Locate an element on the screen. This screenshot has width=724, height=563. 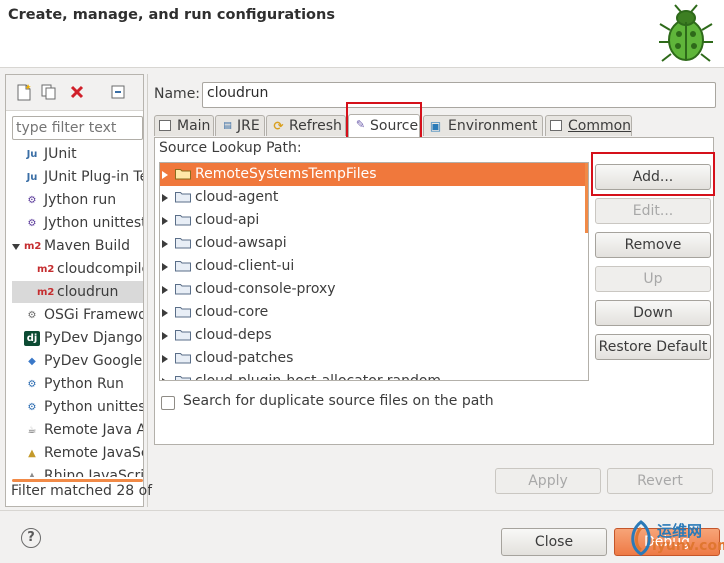
common-tab-icon is located at coordinates (556, 125).